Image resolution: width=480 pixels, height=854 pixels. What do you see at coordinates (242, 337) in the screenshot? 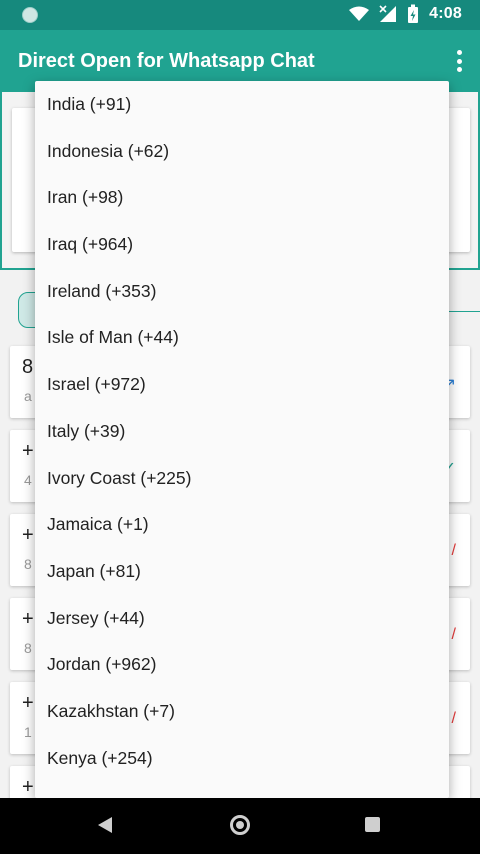
I see `country-option: Isle of Man (+44)` at bounding box center [242, 337].